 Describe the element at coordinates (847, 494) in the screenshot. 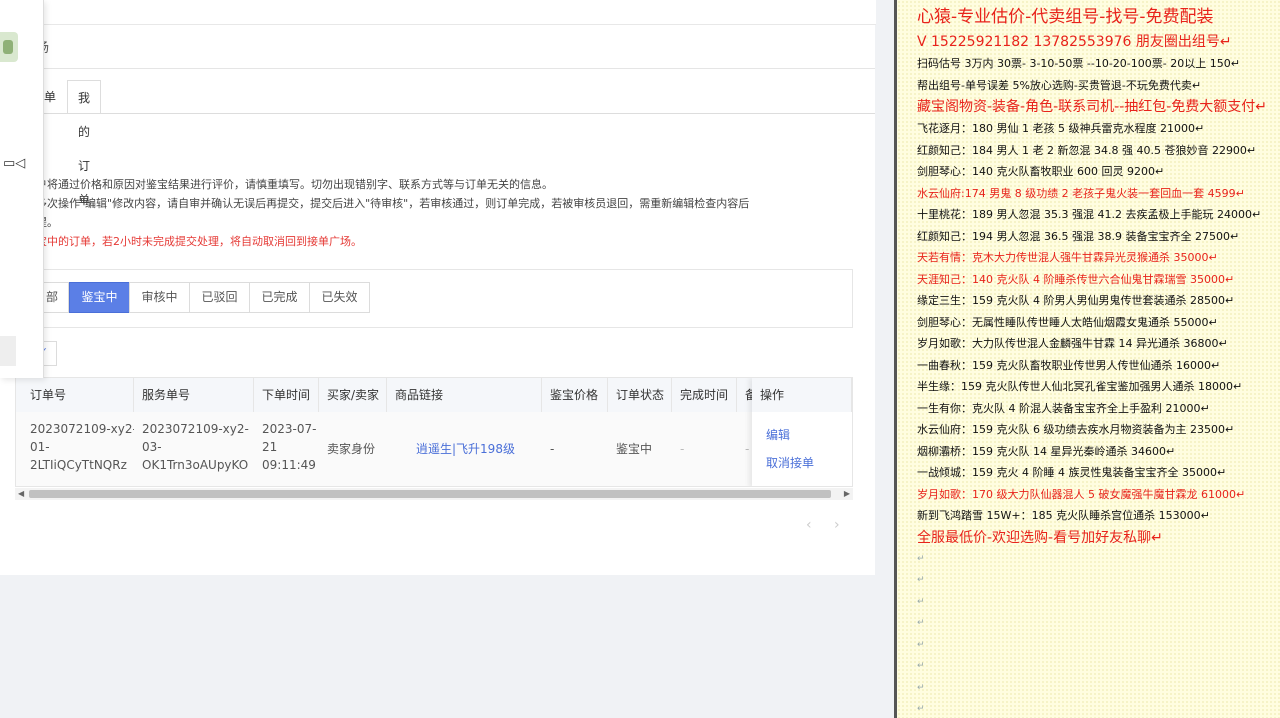

I see `scroll-right-icon: ▶` at that location.